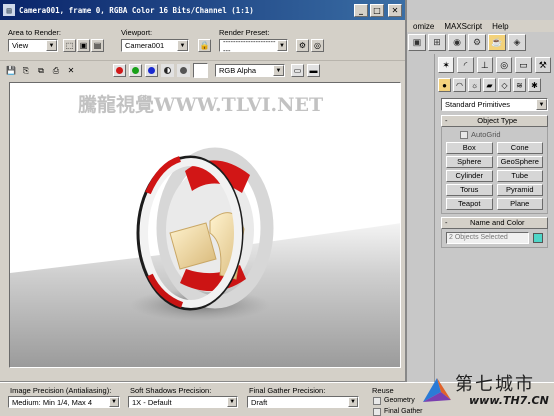 The height and width of the screenshot is (416, 554). I want to click on area-to-render-label: Area to Render:, so click(34, 32).